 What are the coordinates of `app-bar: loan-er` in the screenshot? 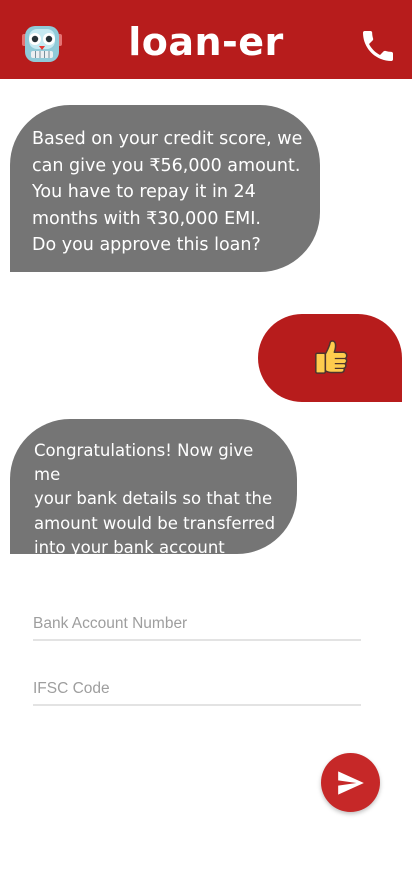 It's located at (206, 39).